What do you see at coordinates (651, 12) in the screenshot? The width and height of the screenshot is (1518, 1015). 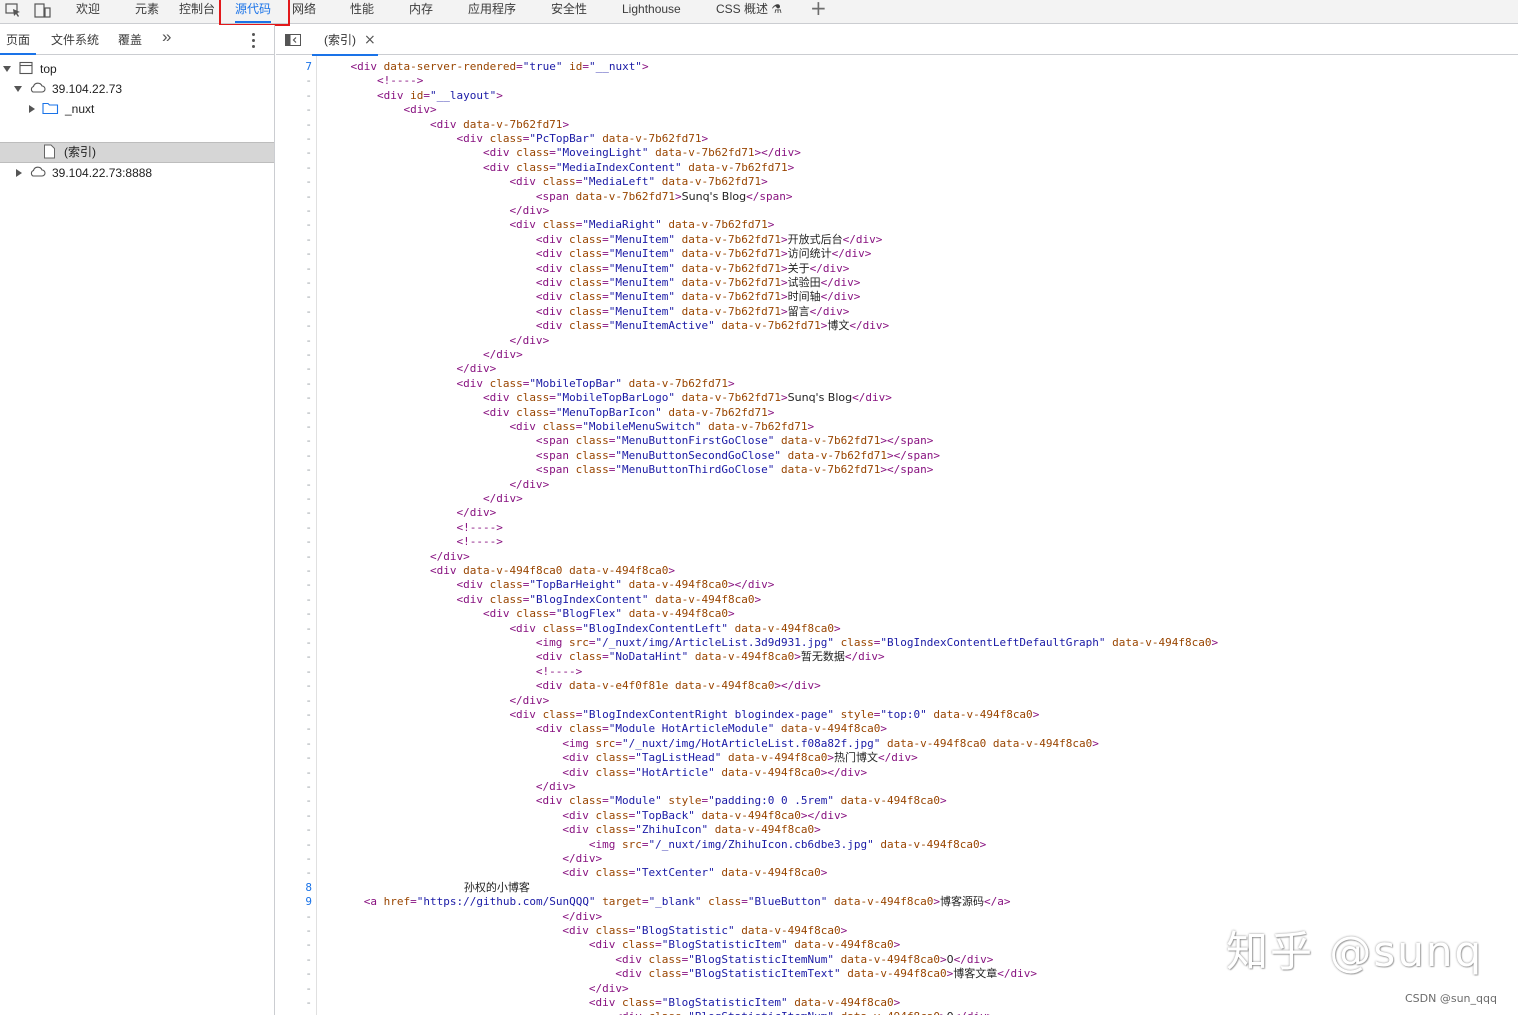 I see `tab-lighthouse: Lighthouse` at bounding box center [651, 12].